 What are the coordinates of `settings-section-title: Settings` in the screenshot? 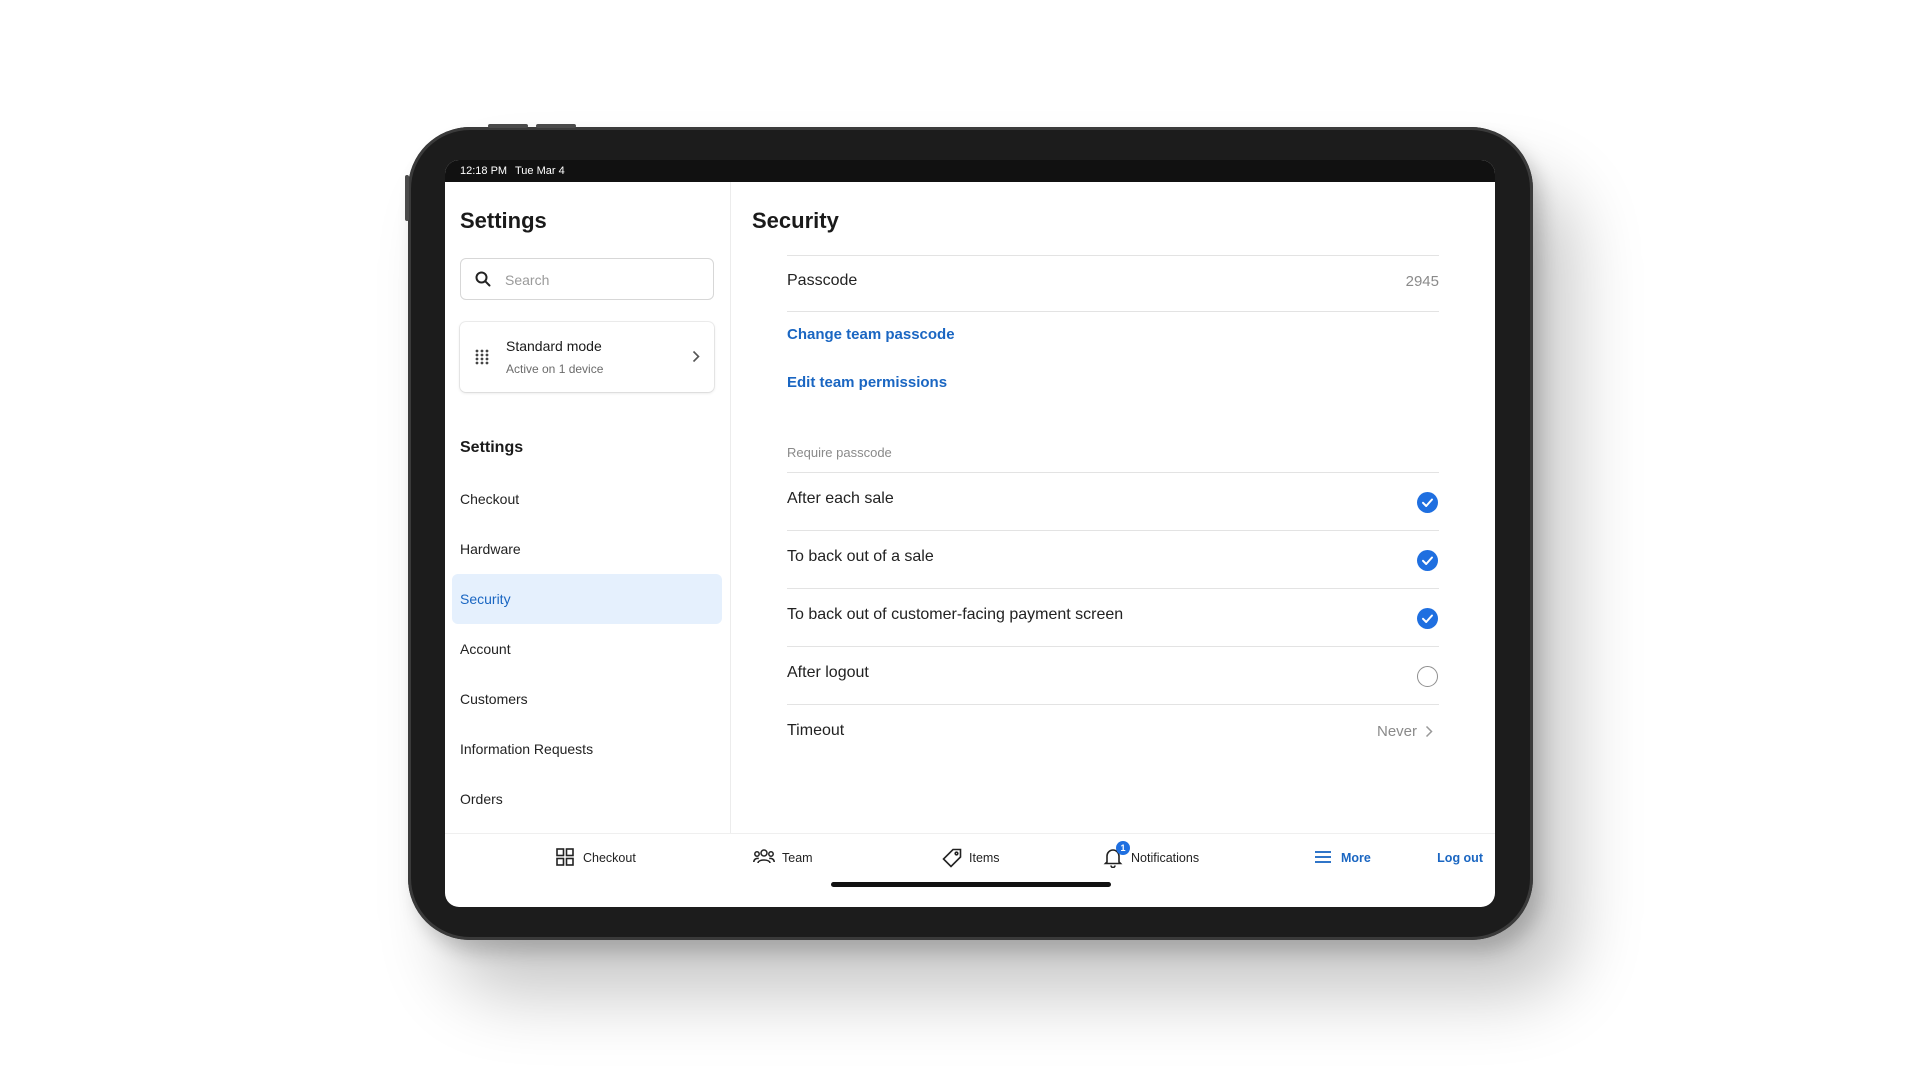 It's located at (492, 447).